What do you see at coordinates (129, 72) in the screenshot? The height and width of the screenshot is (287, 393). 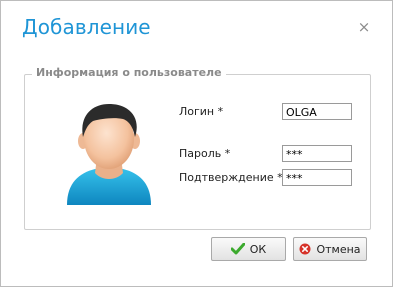 I see `group-legend: Информация о пользователе` at bounding box center [129, 72].